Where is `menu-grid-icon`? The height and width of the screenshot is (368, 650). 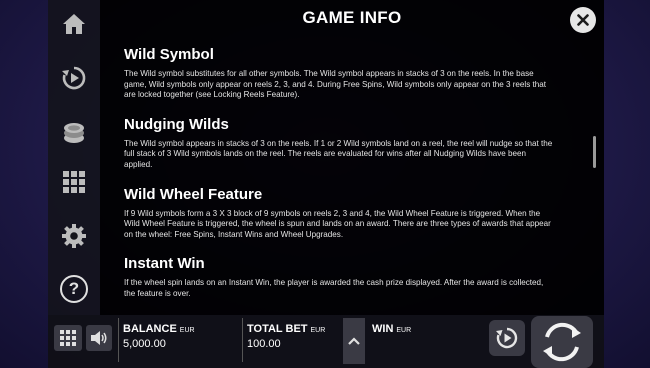
menu-grid-icon is located at coordinates (68, 338).